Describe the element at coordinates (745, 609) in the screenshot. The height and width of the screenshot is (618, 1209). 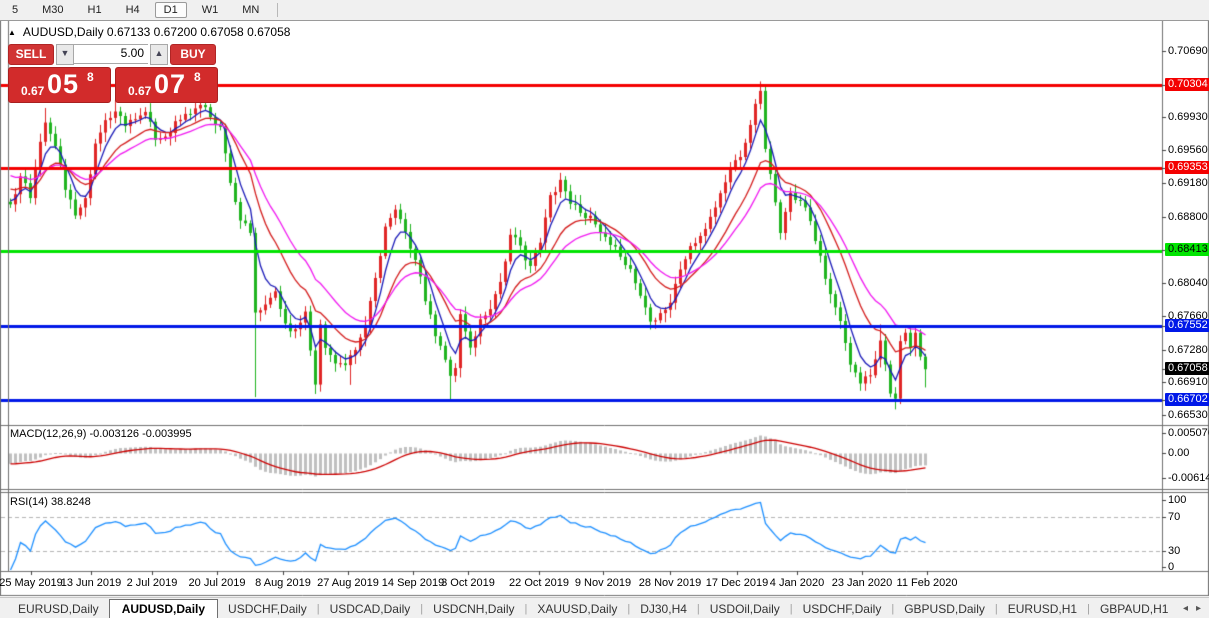
I see `tab-usdoil-daily: USDOil,Daily` at that location.